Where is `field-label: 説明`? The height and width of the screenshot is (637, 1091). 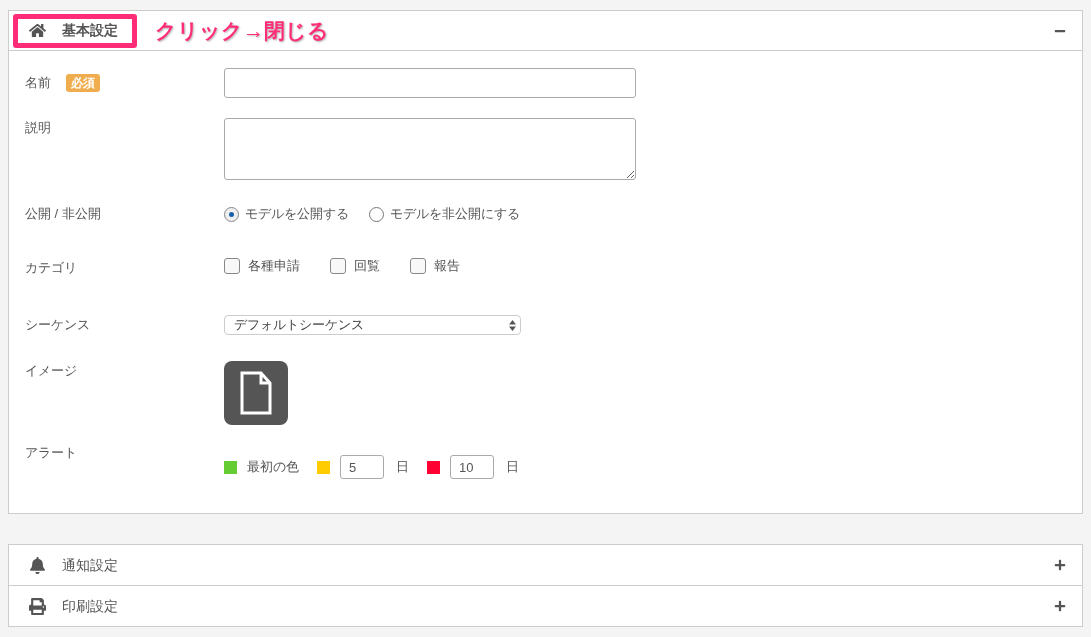 field-label: 説明 is located at coordinates (38, 128).